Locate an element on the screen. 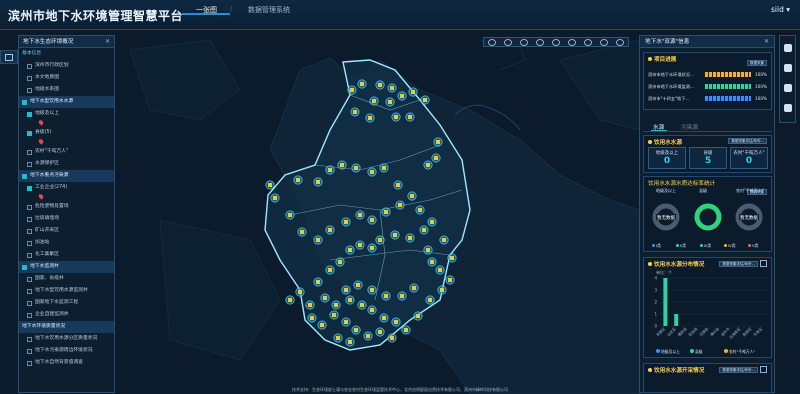  layer-item: 水文地质图 is located at coordinates (66, 78).